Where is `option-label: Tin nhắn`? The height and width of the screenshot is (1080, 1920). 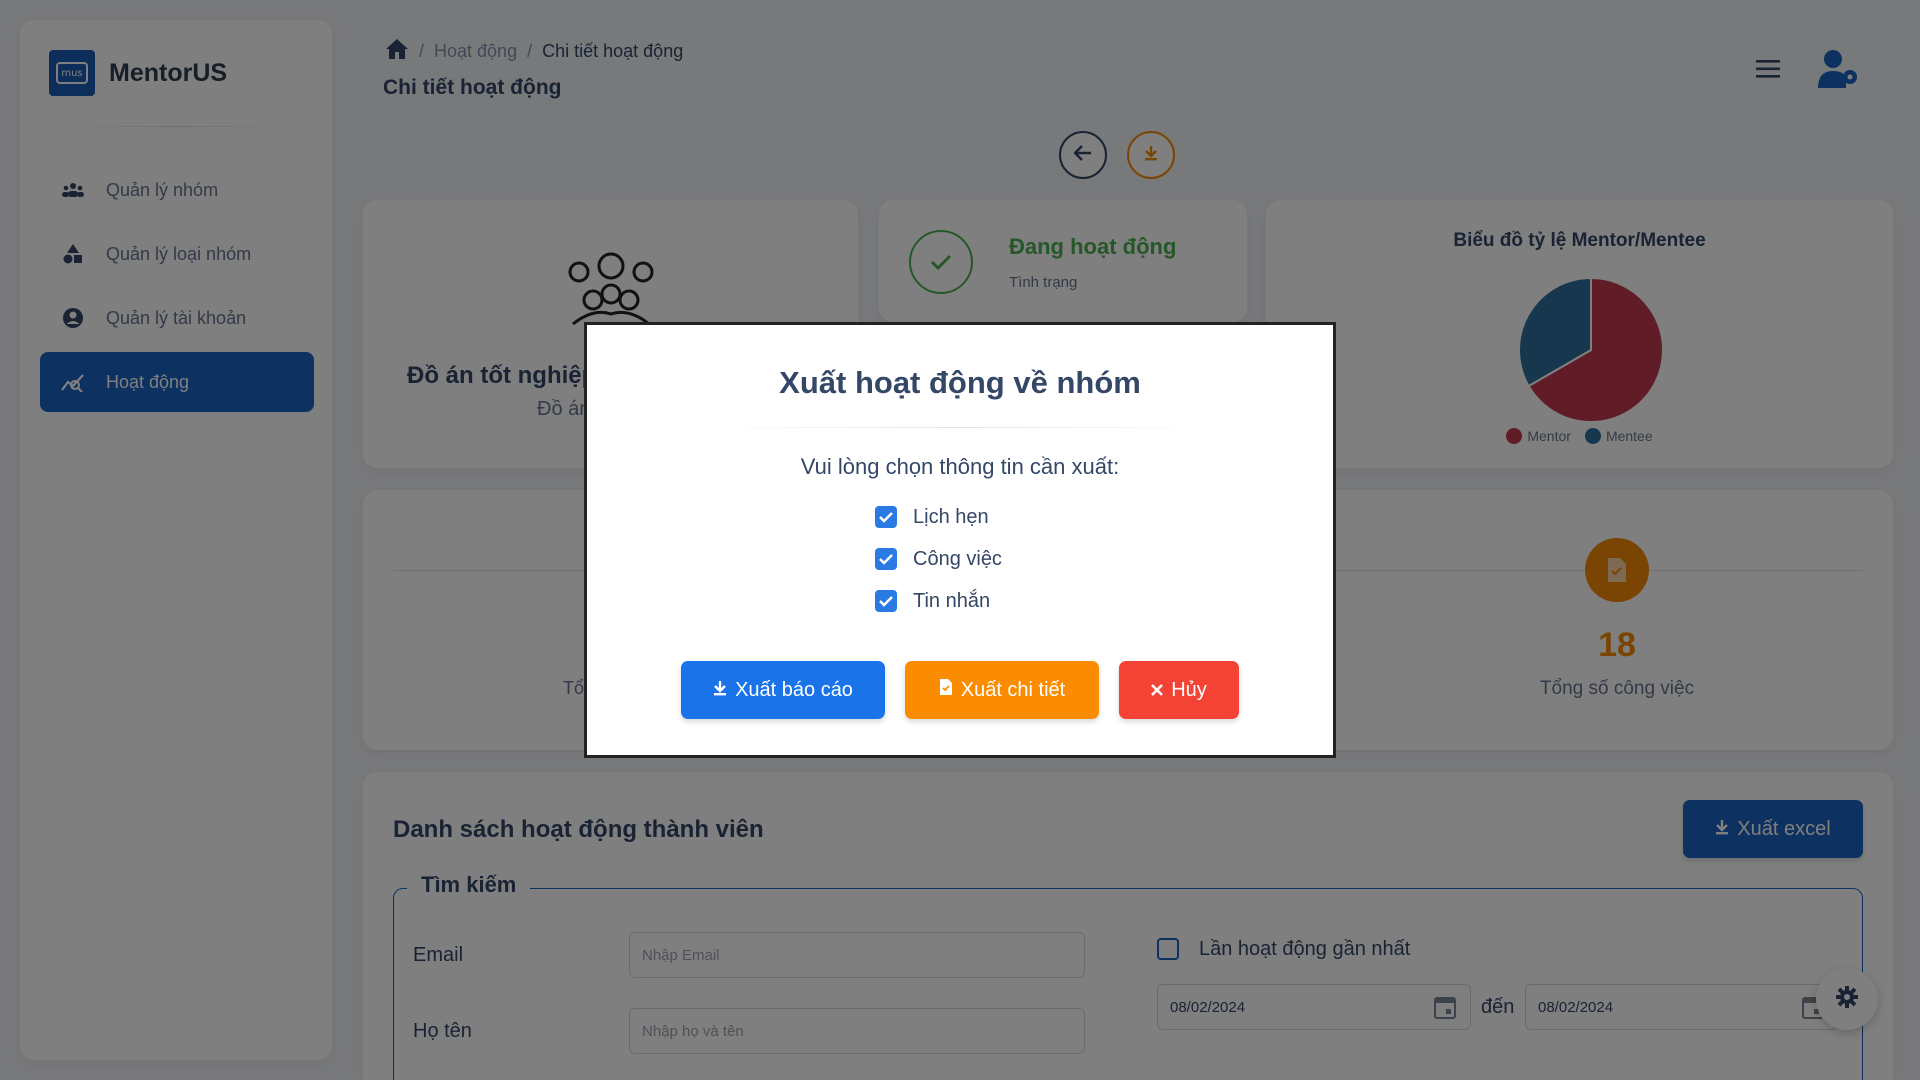 option-label: Tin nhắn is located at coordinates (952, 600).